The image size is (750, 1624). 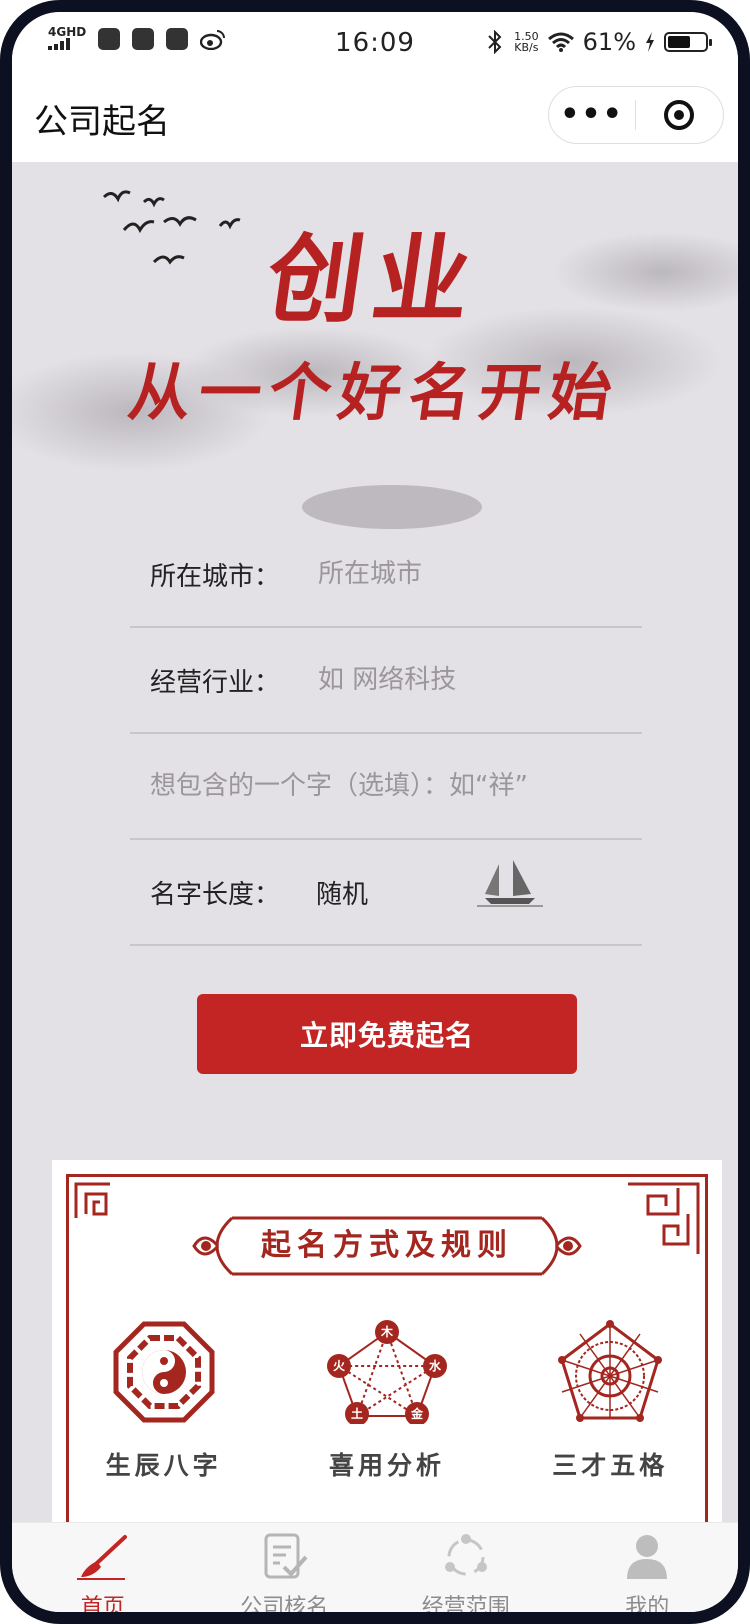 I want to click on miniprogram-capsule: •••, so click(x=636, y=115).